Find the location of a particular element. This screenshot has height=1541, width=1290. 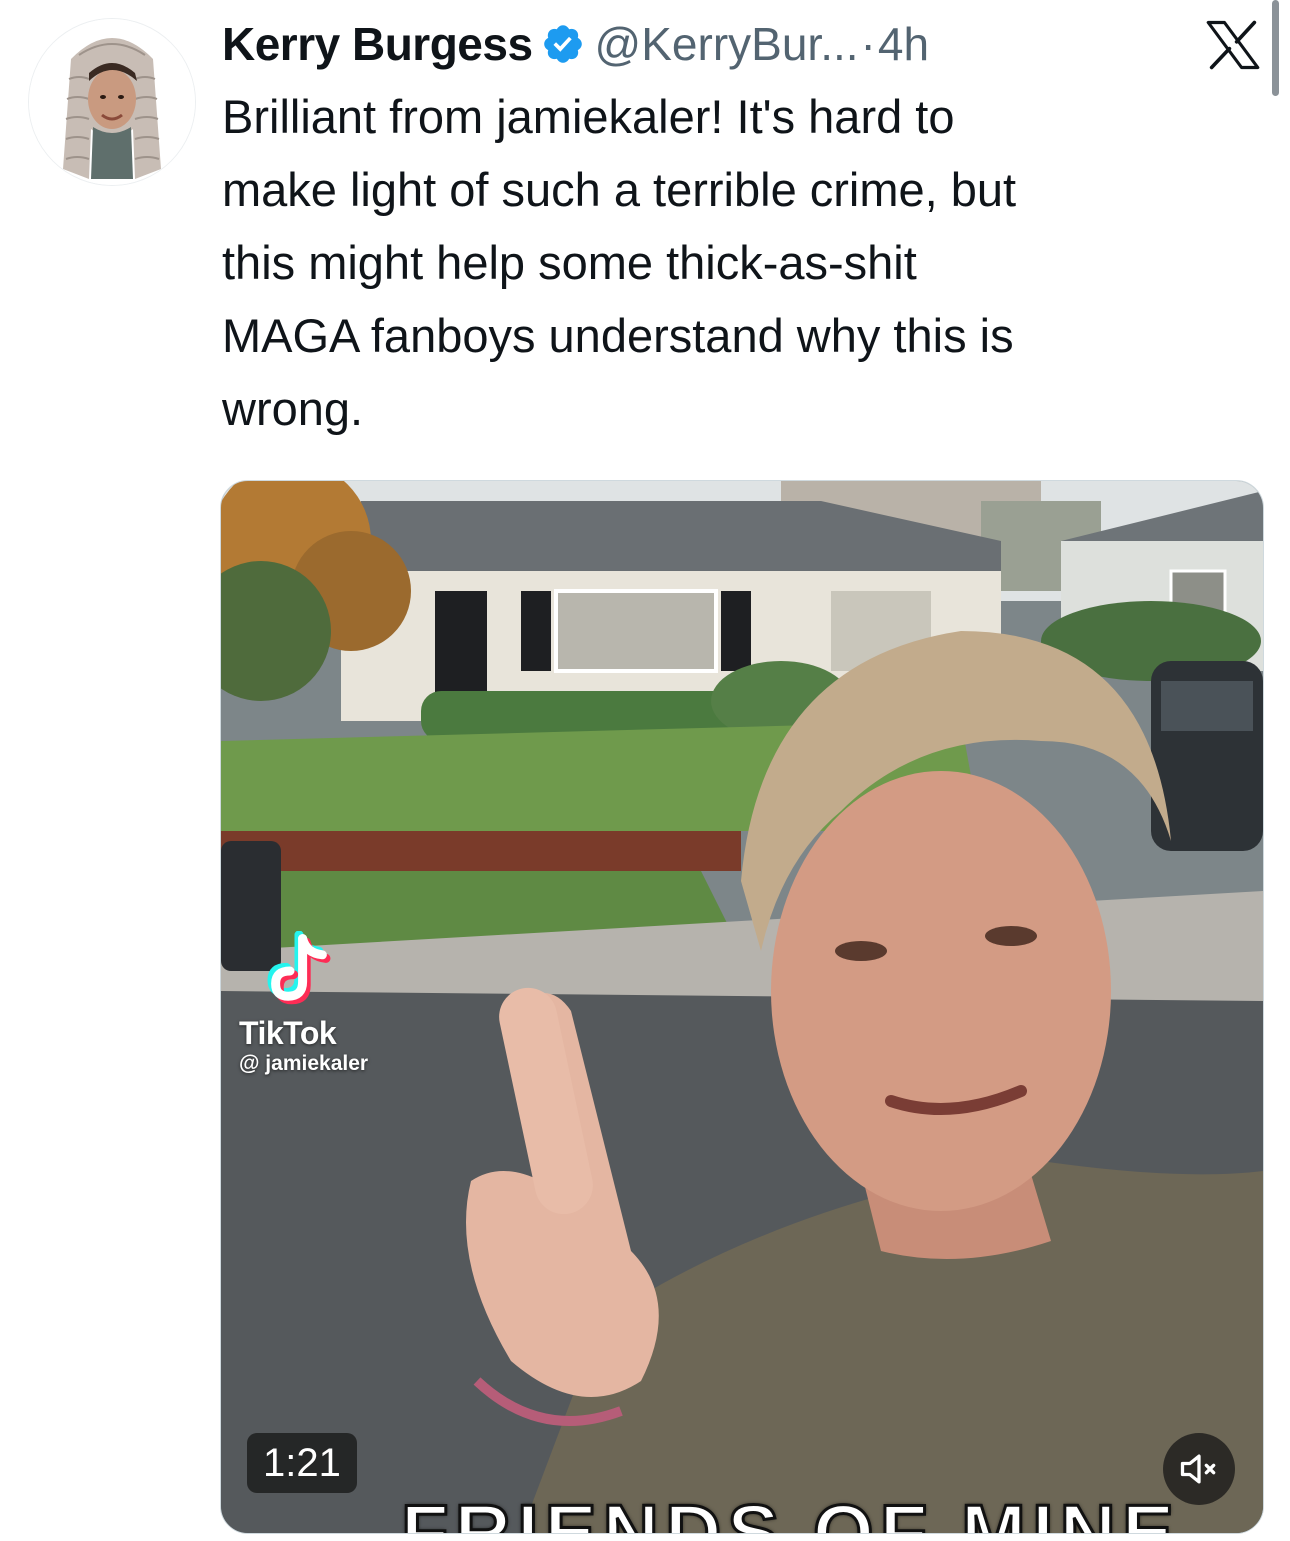

tiktok-handle-label: @ jamiekaler is located at coordinates (304, 1063).